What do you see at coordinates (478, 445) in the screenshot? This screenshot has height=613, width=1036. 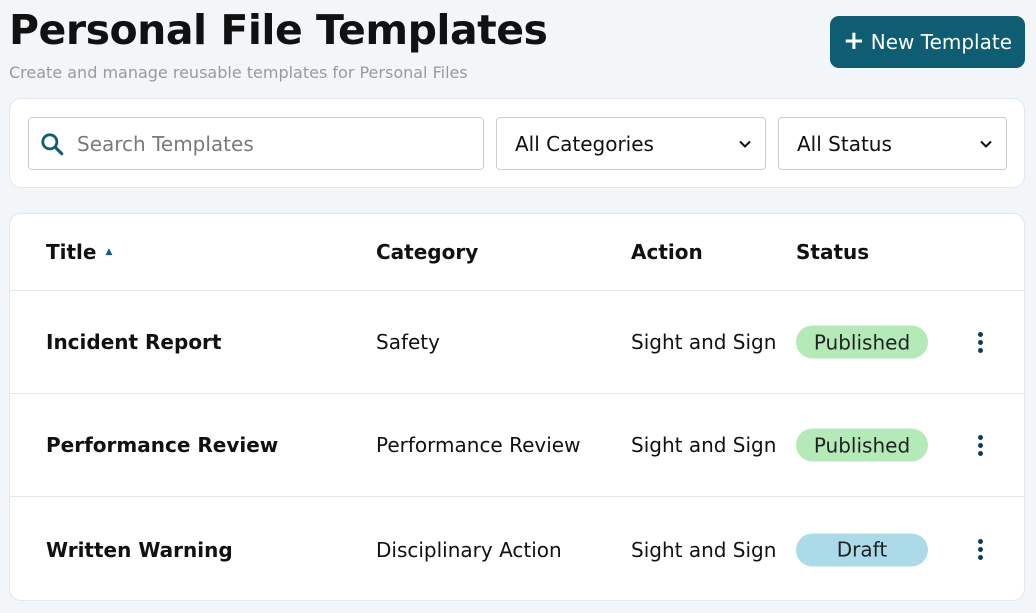 I see `row-category: Performance Review` at bounding box center [478, 445].